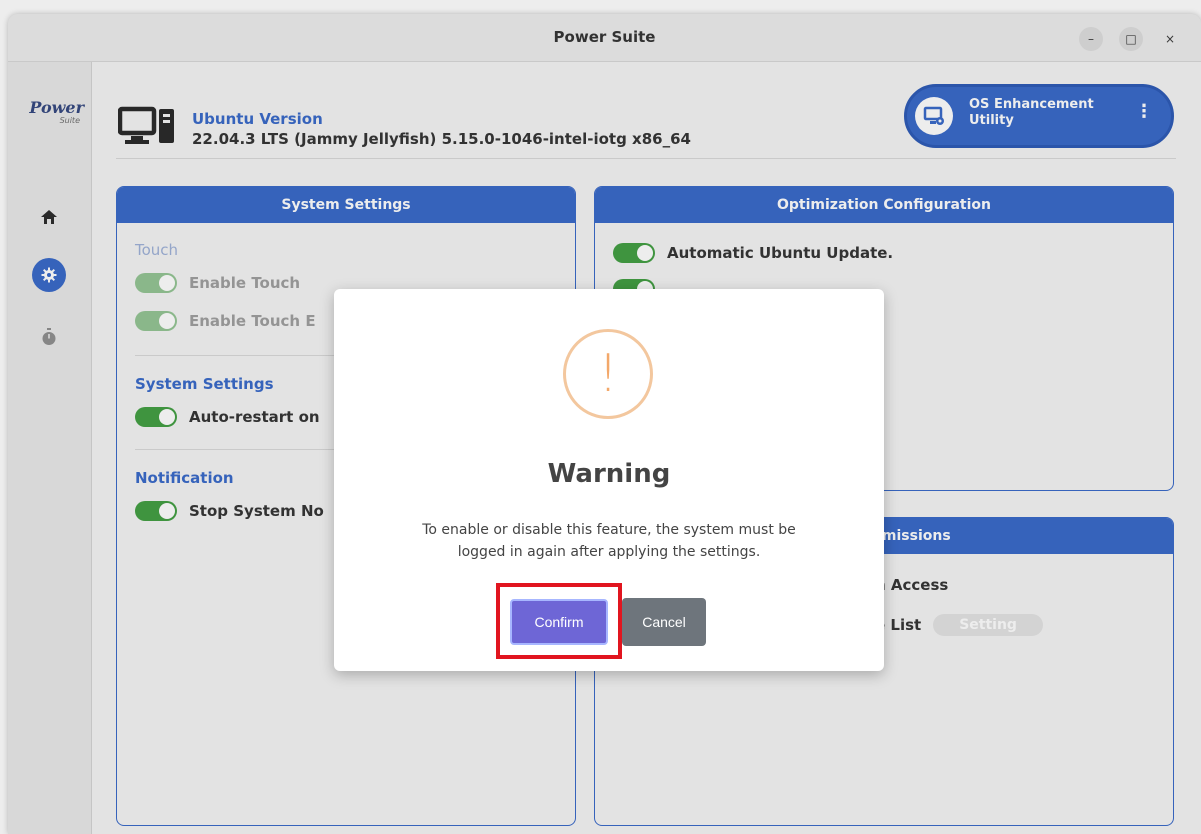 The width and height of the screenshot is (1201, 834). I want to click on dialog-title: Warning, so click(609, 474).